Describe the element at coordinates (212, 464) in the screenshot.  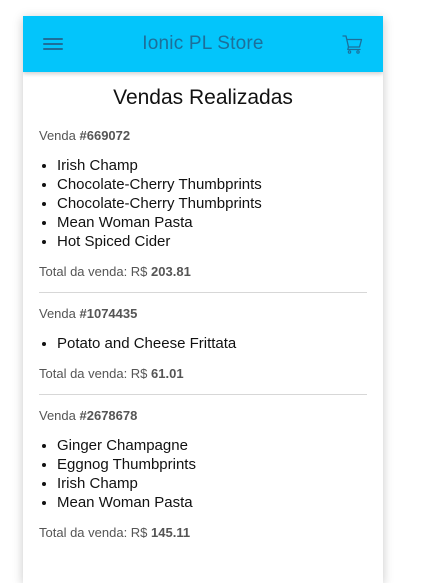
I see `sale-item: Eggnog Thumbprints` at that location.